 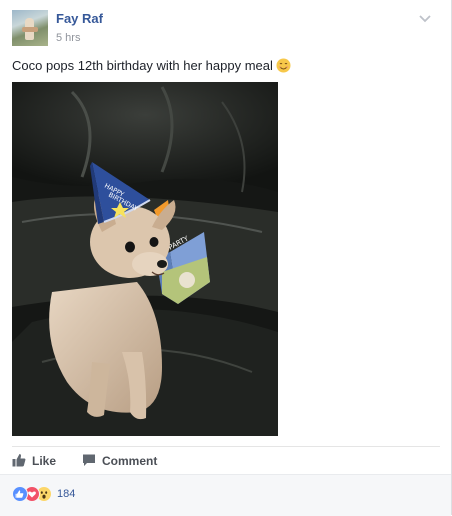 I want to click on comment-label: Comment, so click(x=130, y=461).